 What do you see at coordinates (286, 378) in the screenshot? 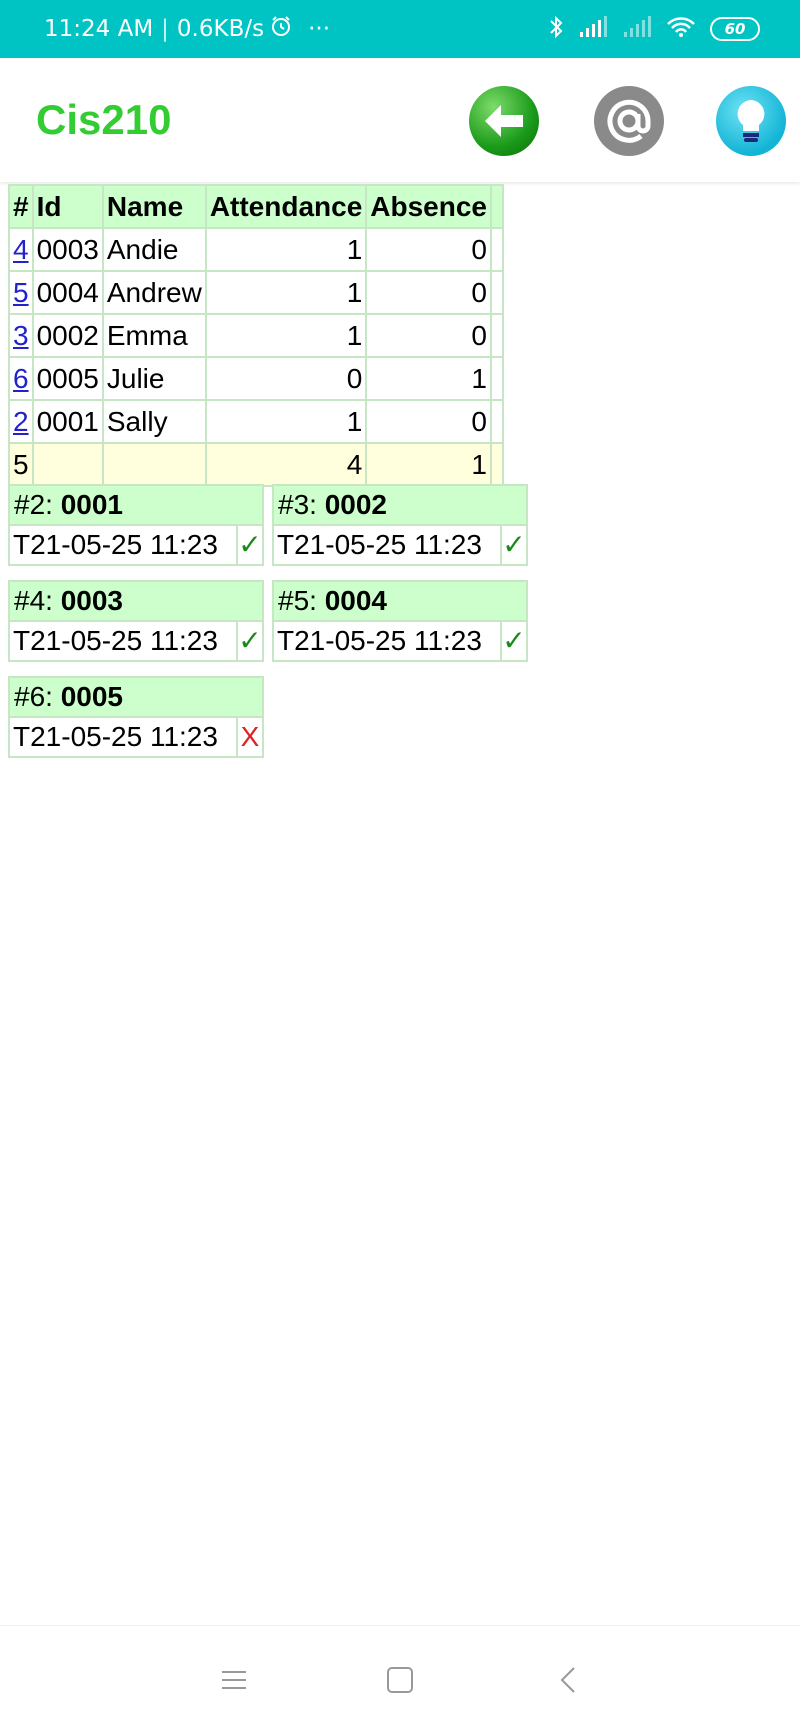
I see `cell-attendance: 0` at bounding box center [286, 378].